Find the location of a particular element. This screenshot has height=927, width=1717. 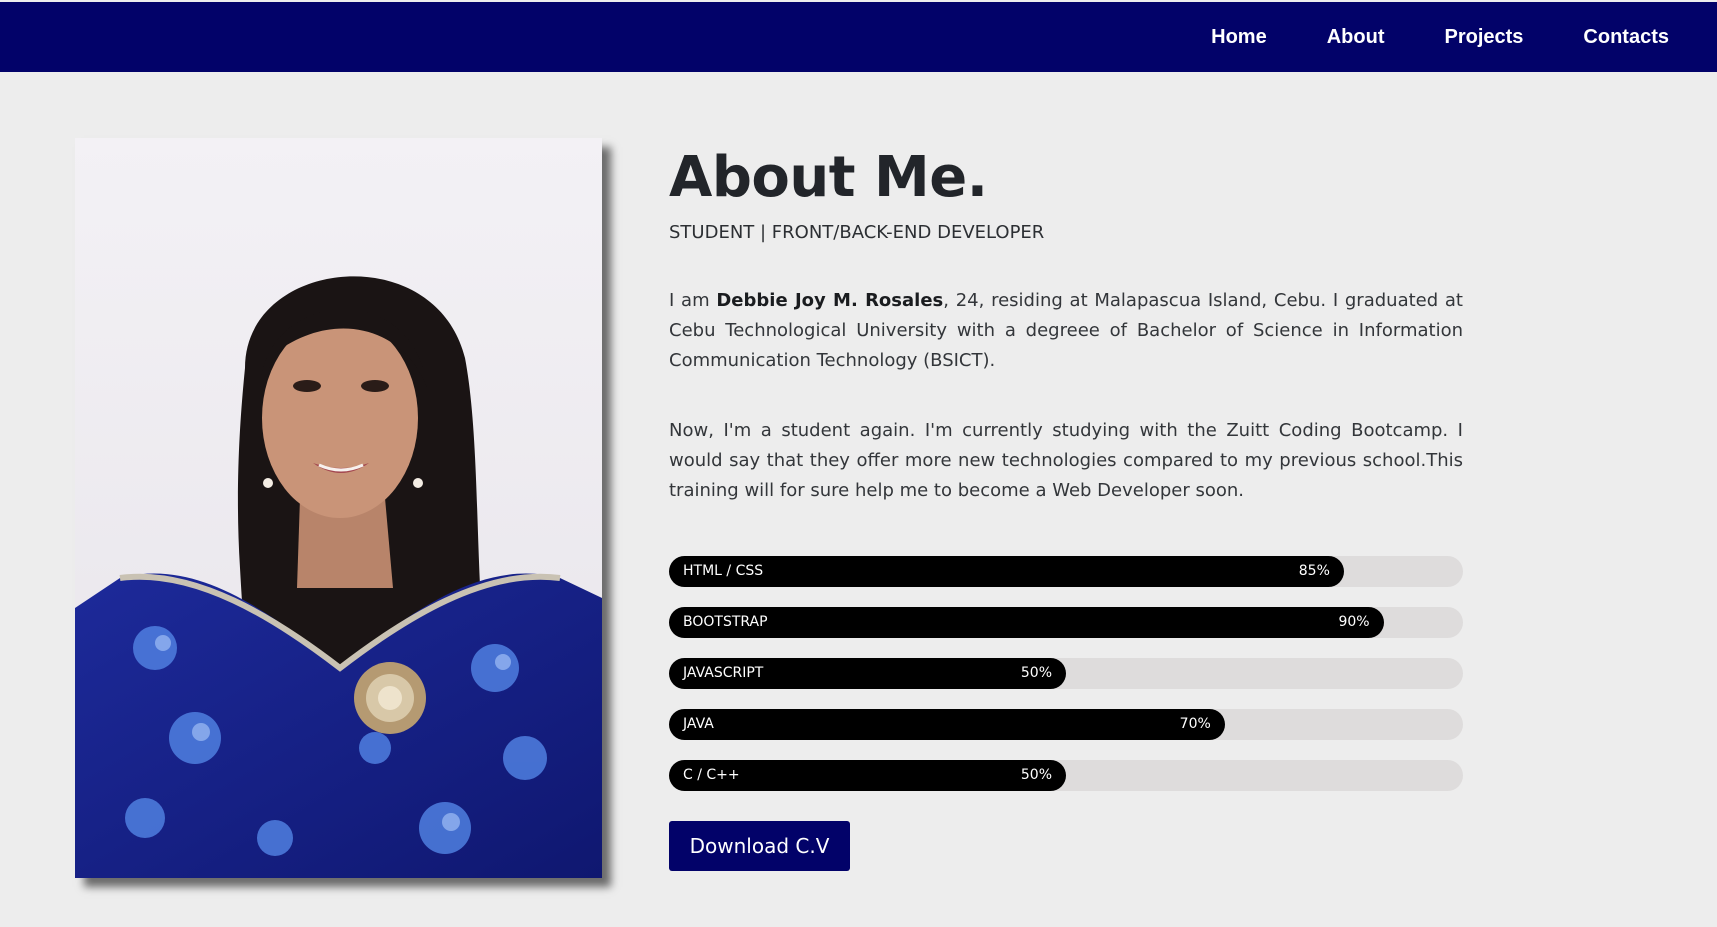

skill-percent: 85% is located at coordinates (1314, 571).